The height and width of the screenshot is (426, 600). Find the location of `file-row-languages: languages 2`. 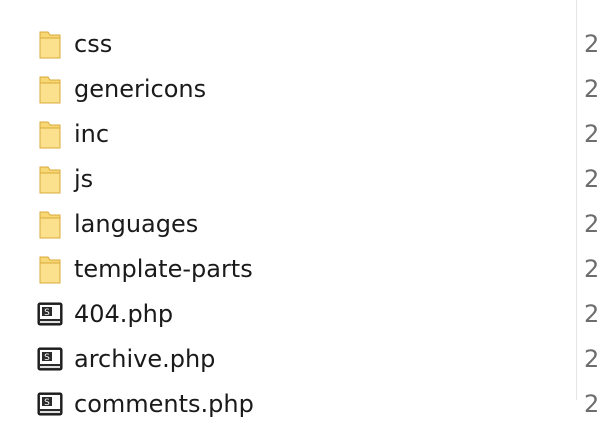

file-row-languages: languages 2 is located at coordinates (300, 224).